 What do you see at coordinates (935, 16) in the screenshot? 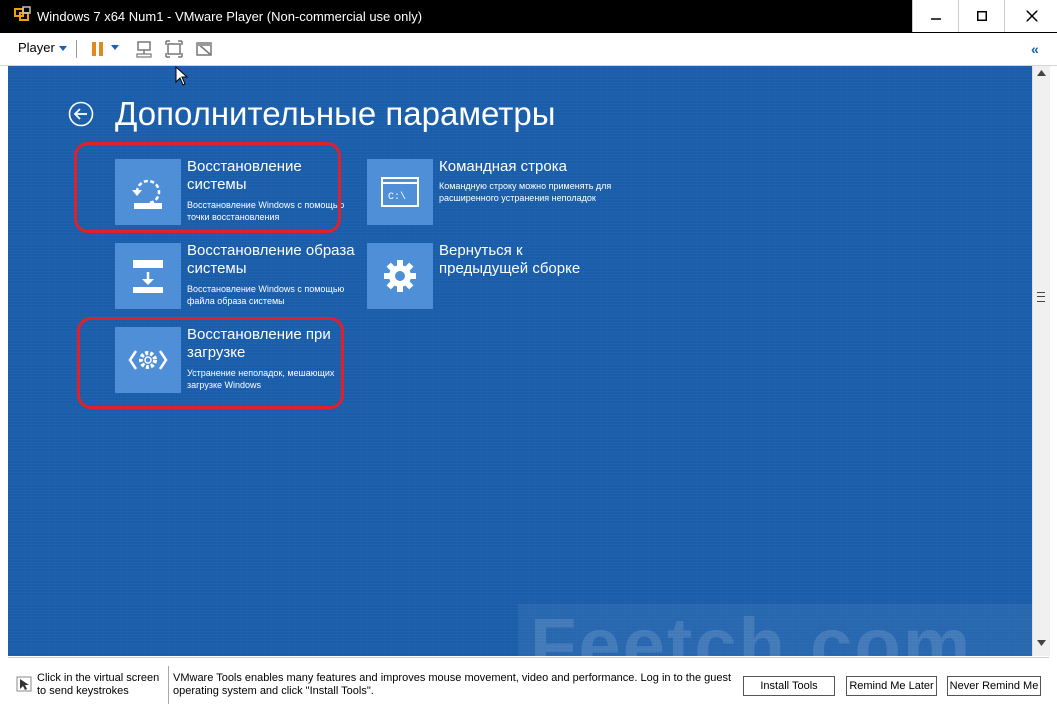
I see `minimize-button` at bounding box center [935, 16].